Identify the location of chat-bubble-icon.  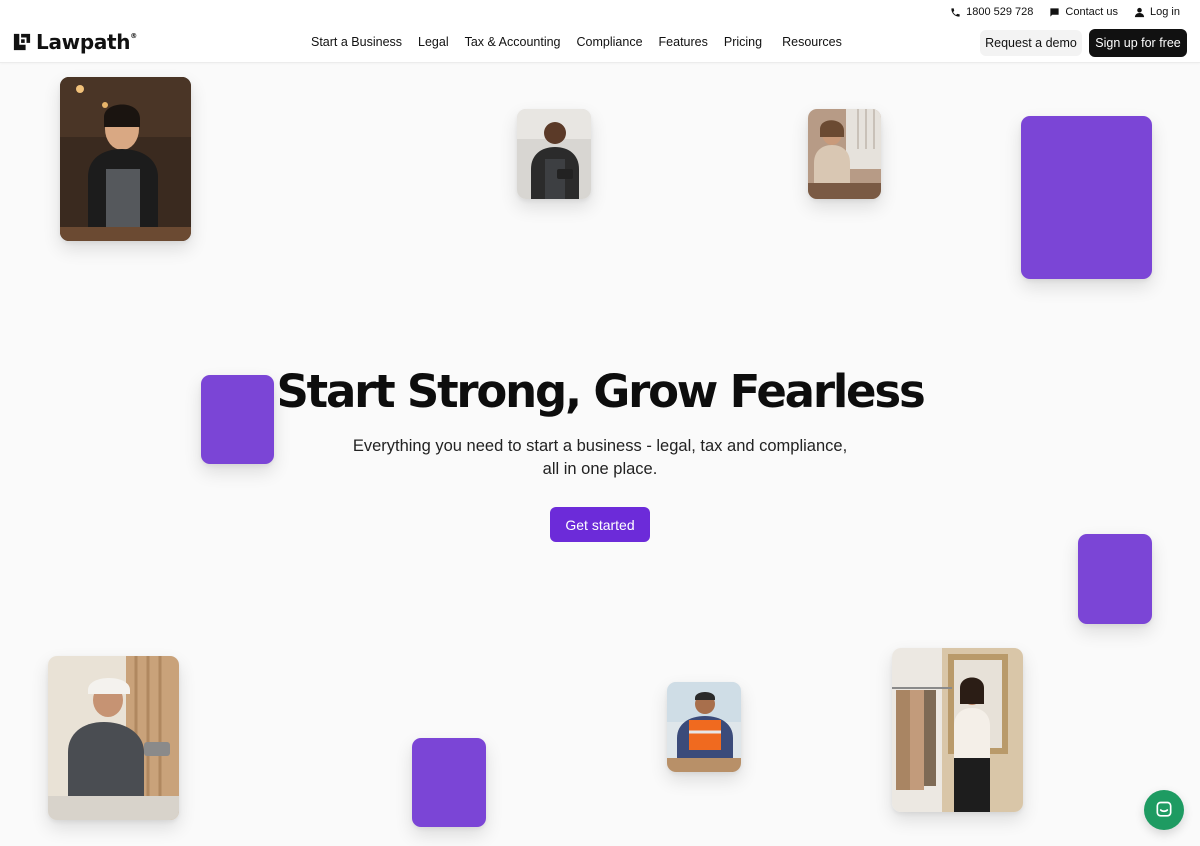
(1164, 810).